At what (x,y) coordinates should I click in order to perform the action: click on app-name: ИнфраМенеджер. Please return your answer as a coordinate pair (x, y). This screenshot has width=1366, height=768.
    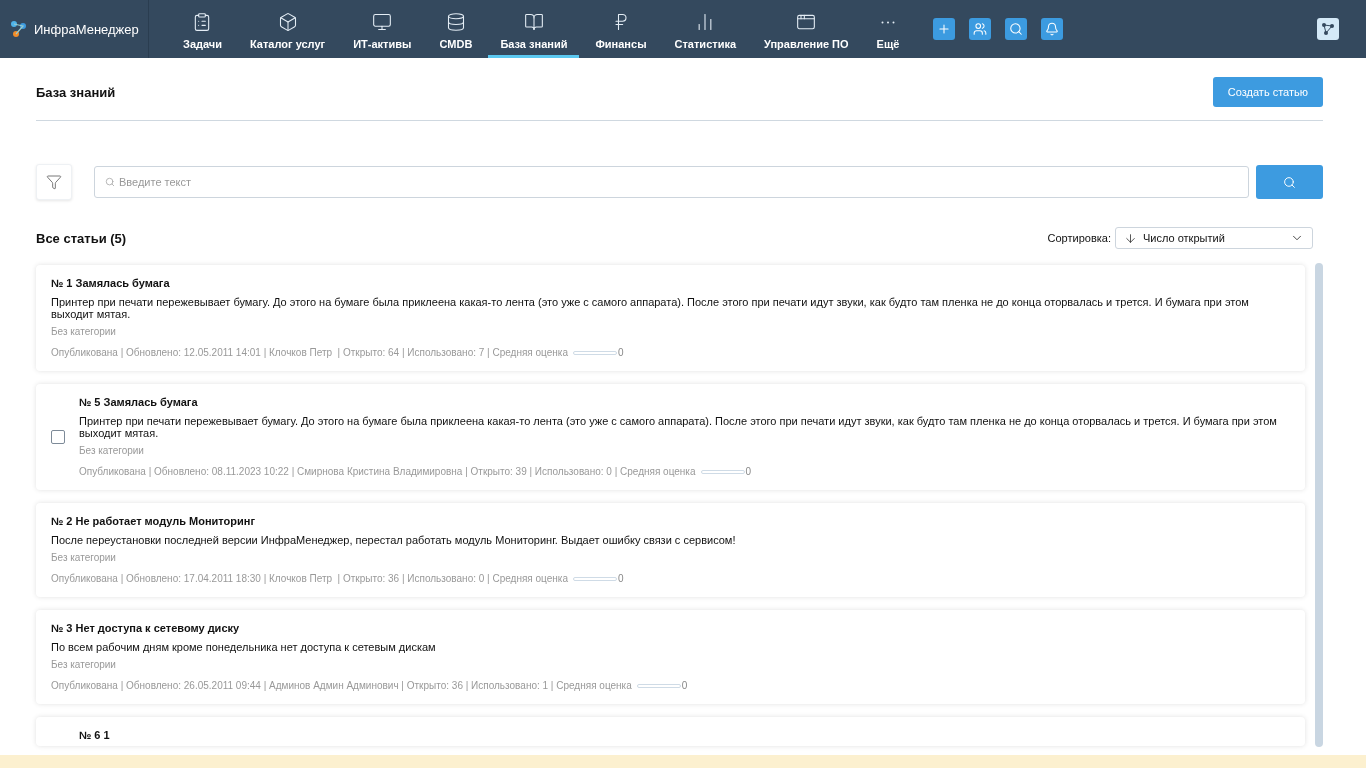
    Looking at the image, I should click on (86, 29).